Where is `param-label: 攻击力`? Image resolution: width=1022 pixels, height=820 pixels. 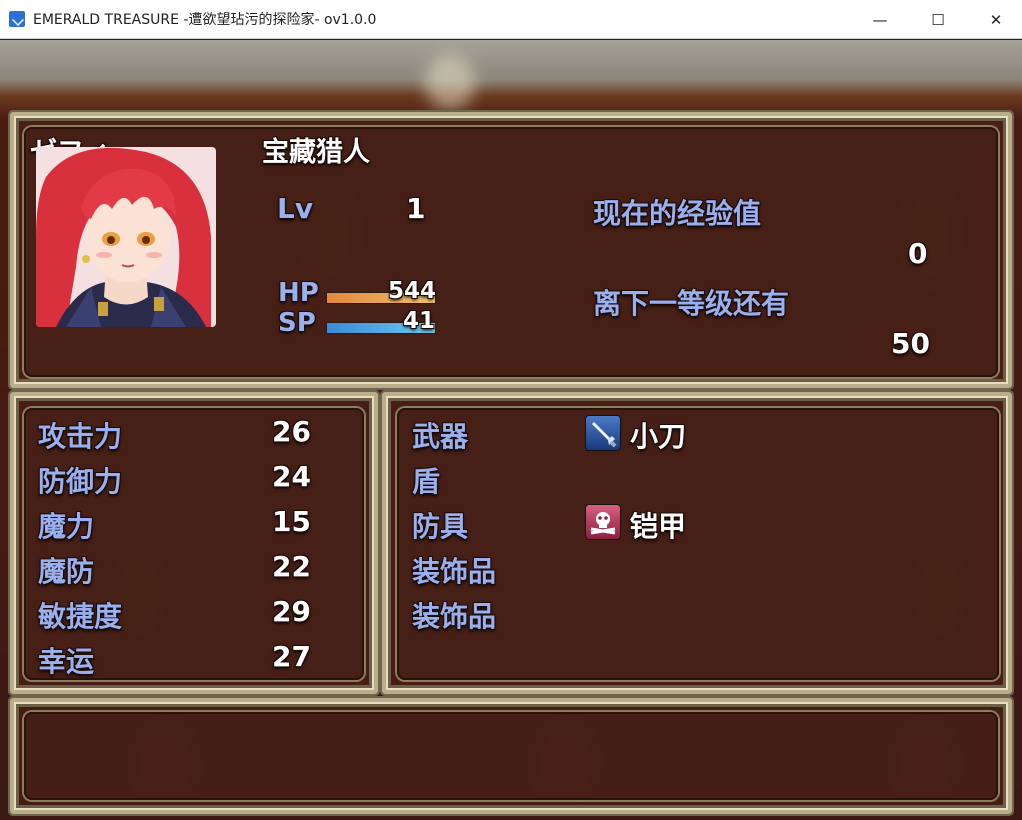
param-label: 攻击力 is located at coordinates (80, 436).